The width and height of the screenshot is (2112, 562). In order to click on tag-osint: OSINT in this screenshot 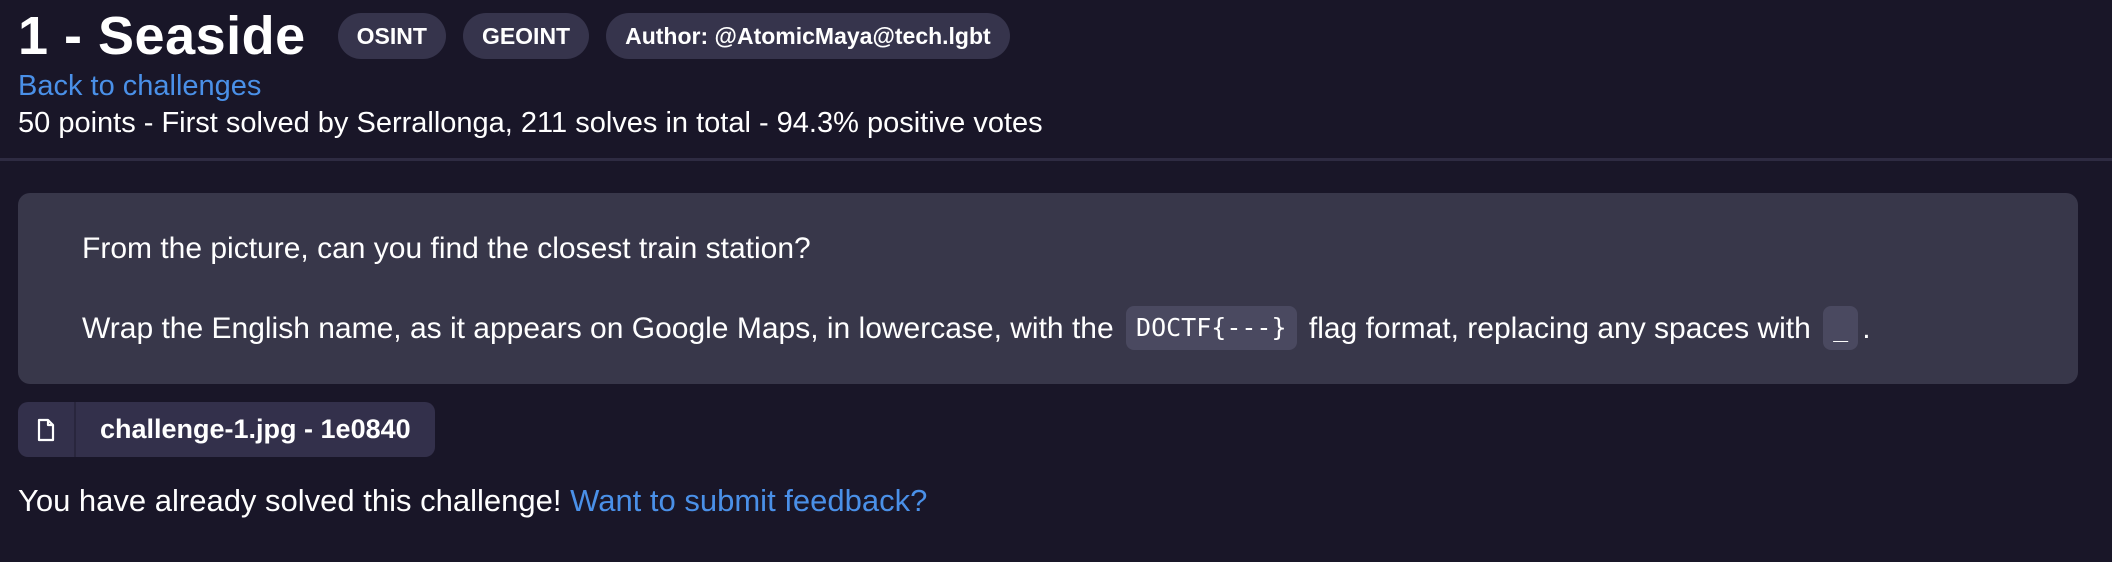, I will do `click(391, 36)`.